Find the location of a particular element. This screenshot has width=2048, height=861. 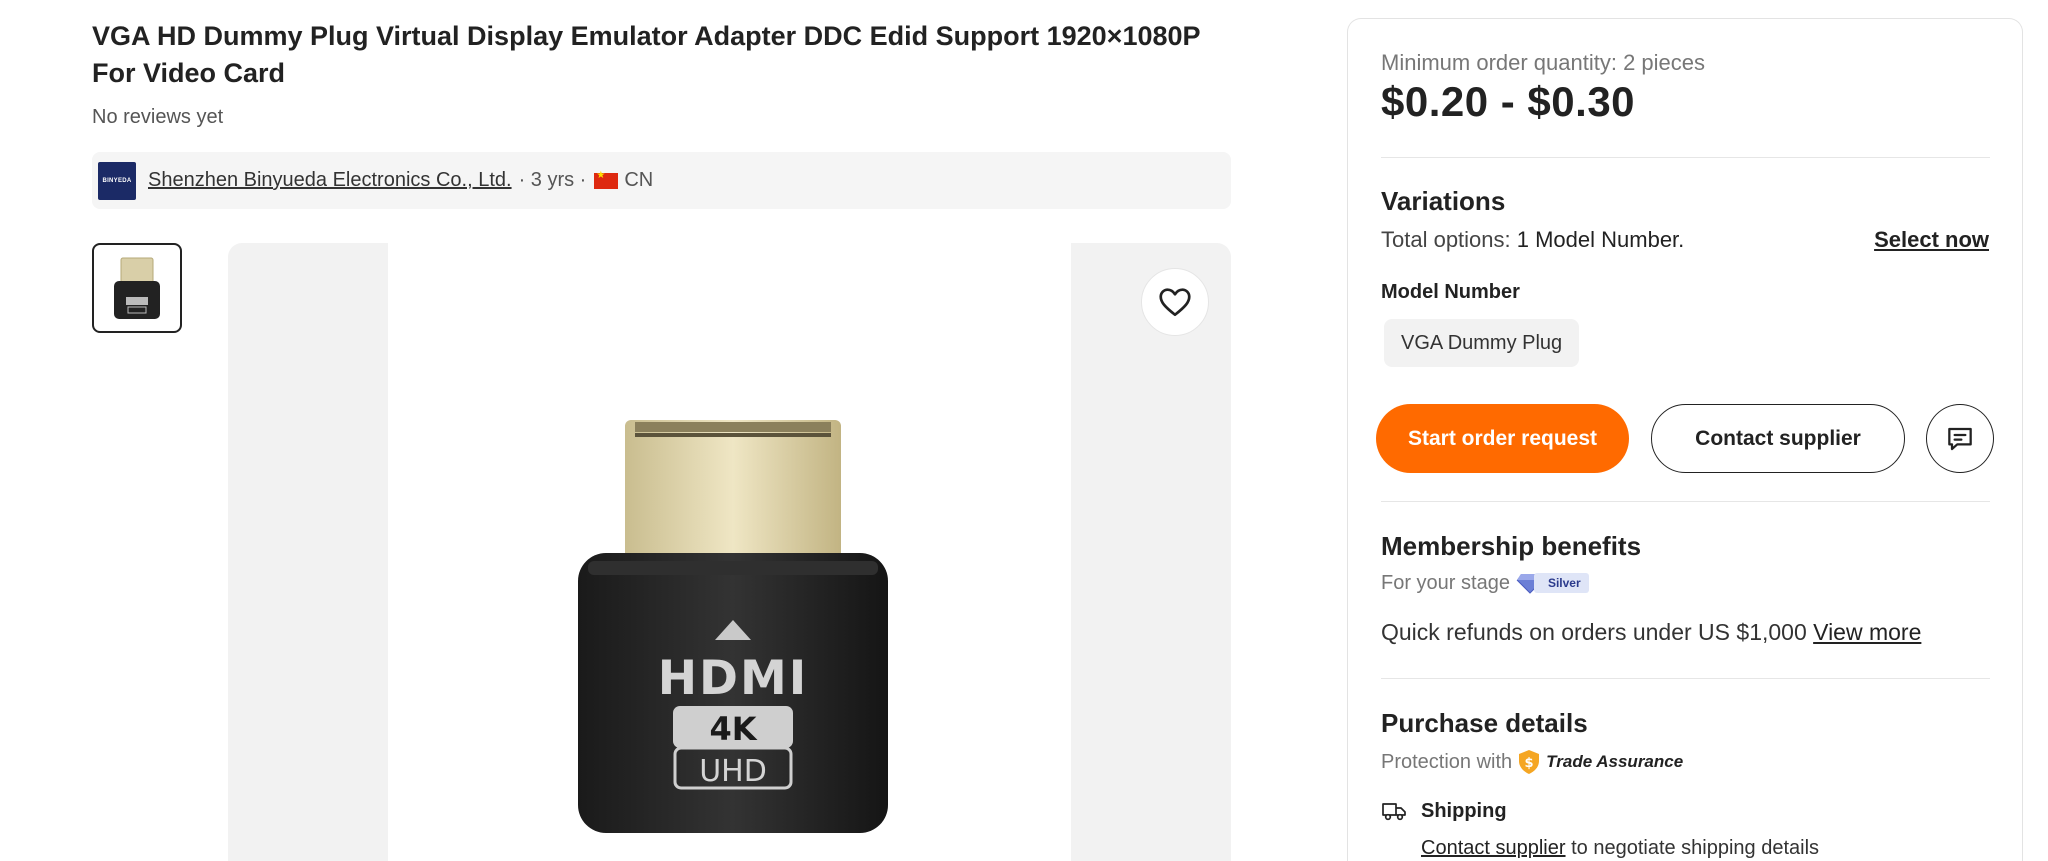

start-order-button: Start order request is located at coordinates (1502, 438).